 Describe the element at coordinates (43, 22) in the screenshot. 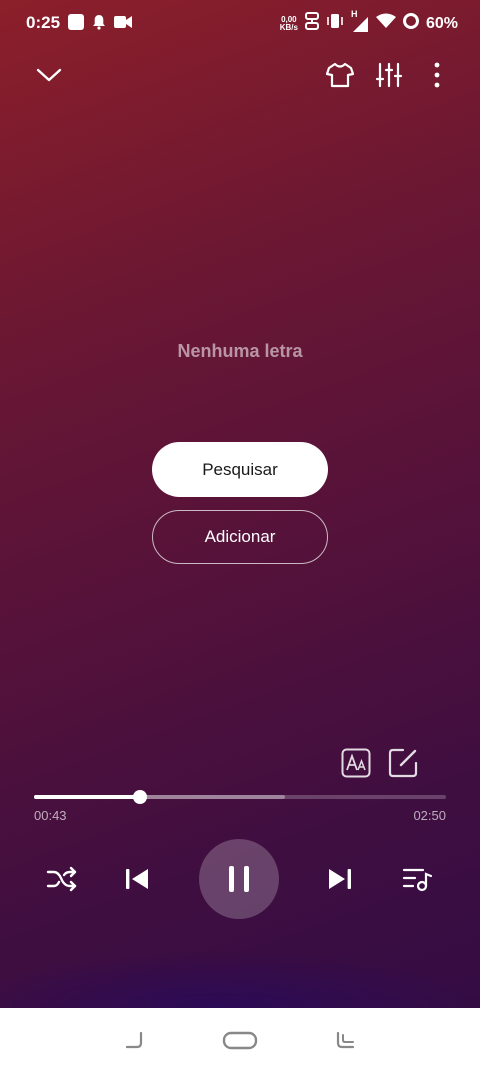

I see `status-time: 0:25` at that location.